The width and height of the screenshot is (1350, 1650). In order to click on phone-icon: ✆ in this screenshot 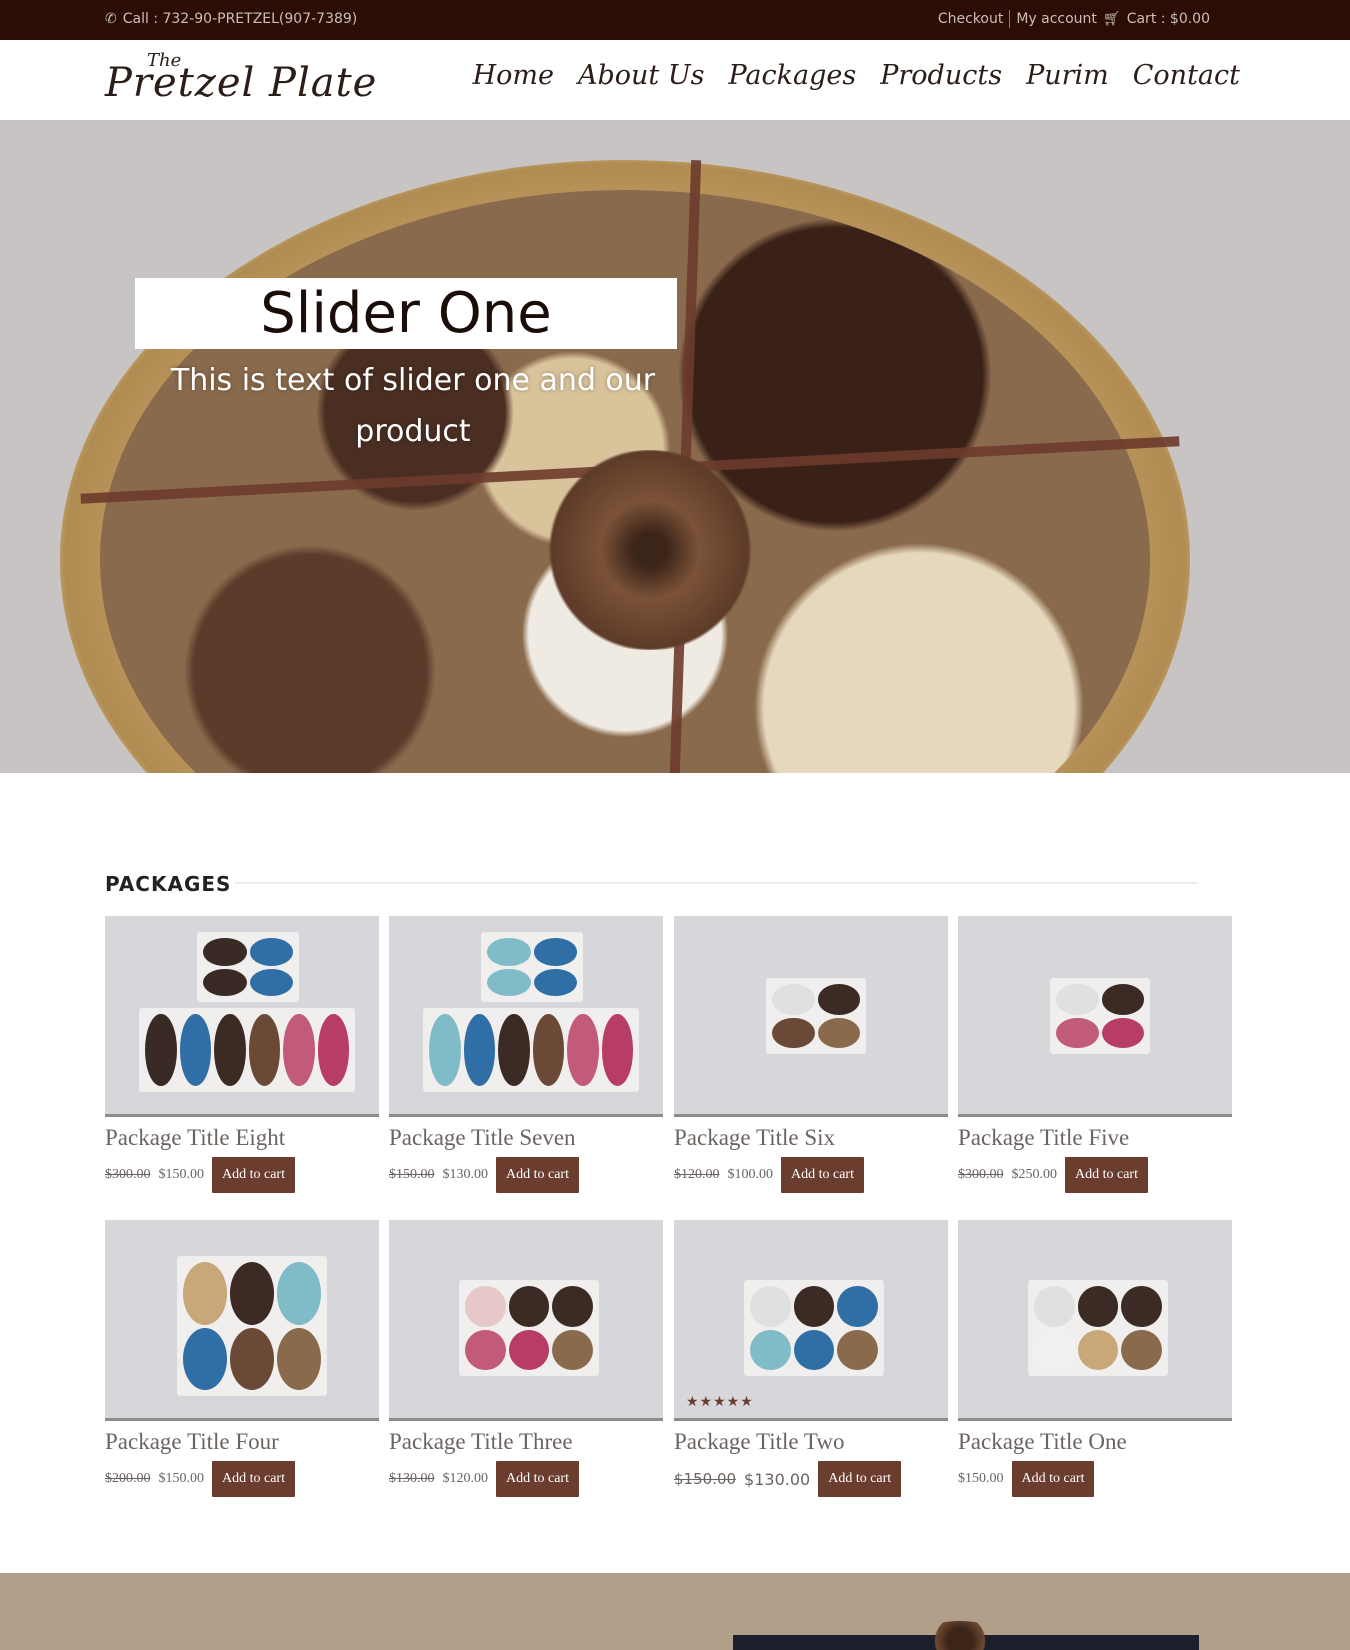, I will do `click(111, 19)`.